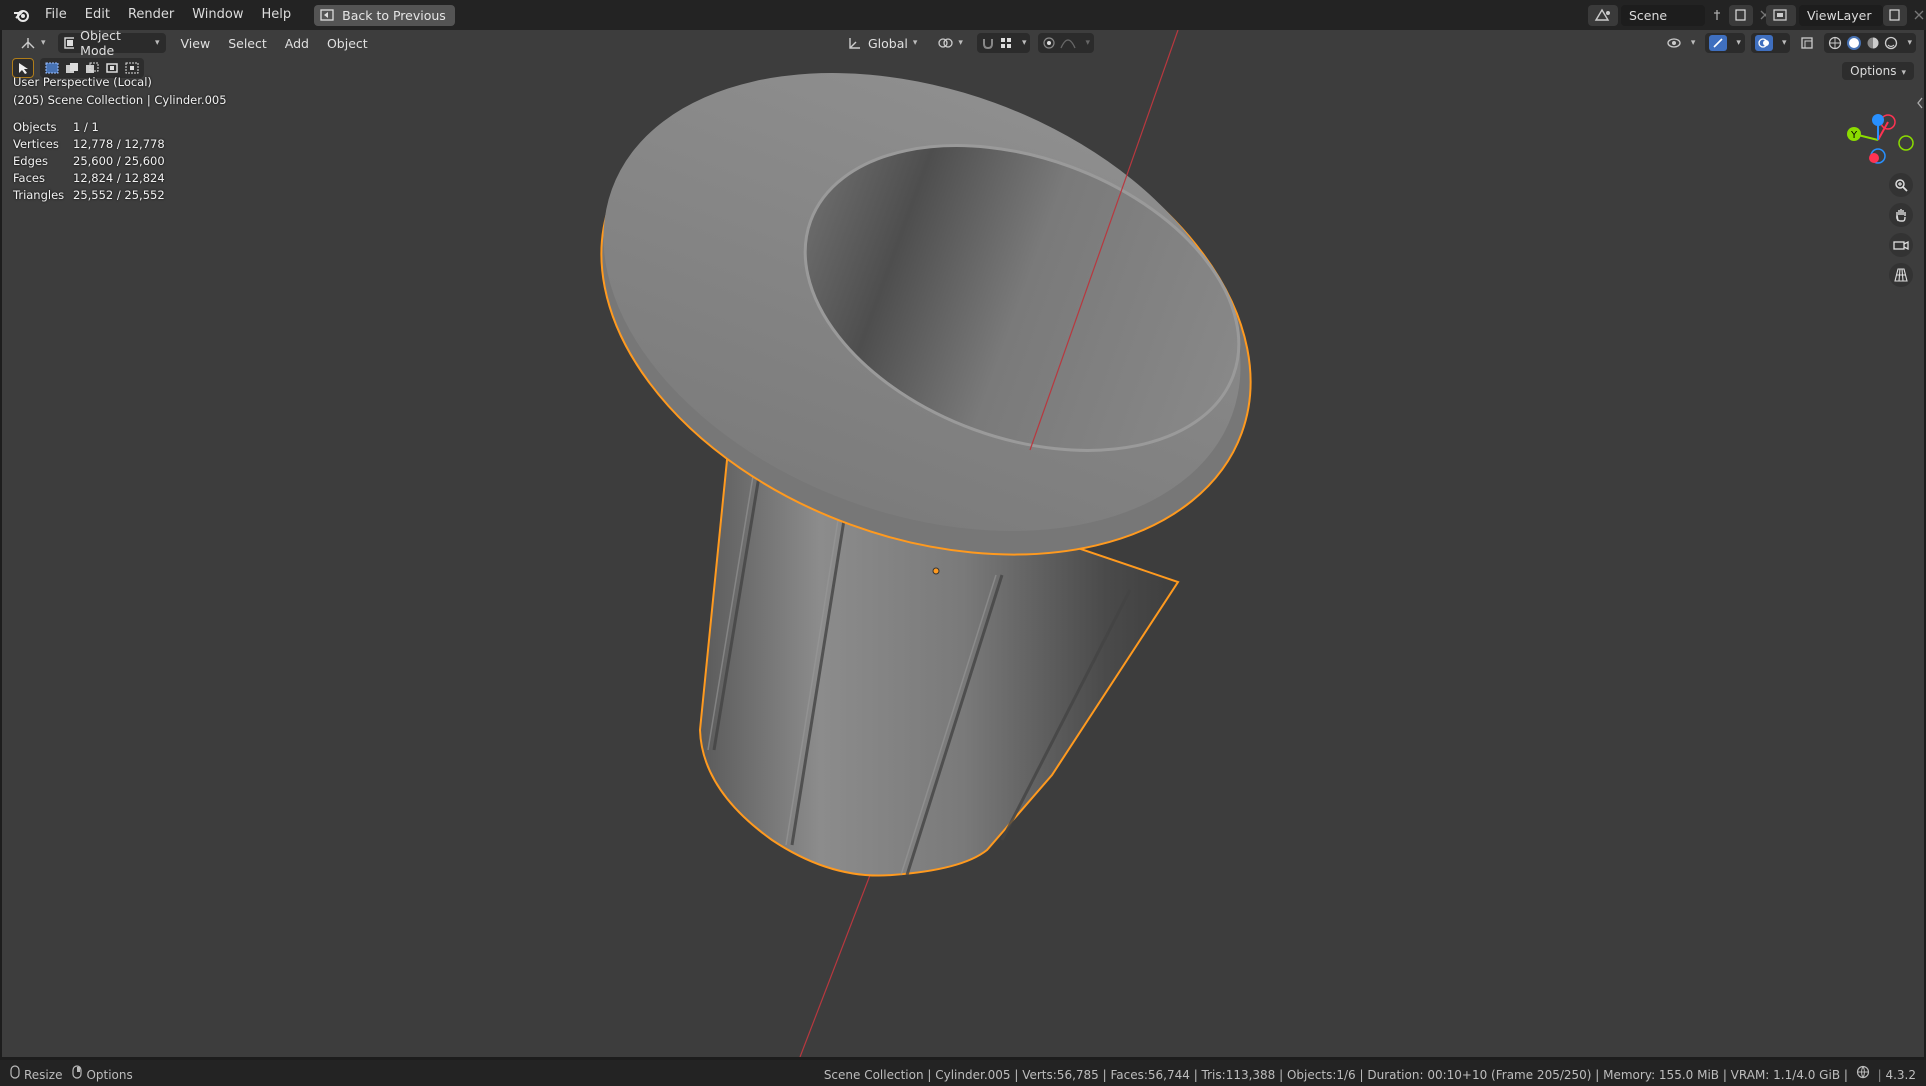 The width and height of the screenshot is (1926, 1086). Describe the element at coordinates (1763, 43) in the screenshot. I see `overlays-icon` at that location.